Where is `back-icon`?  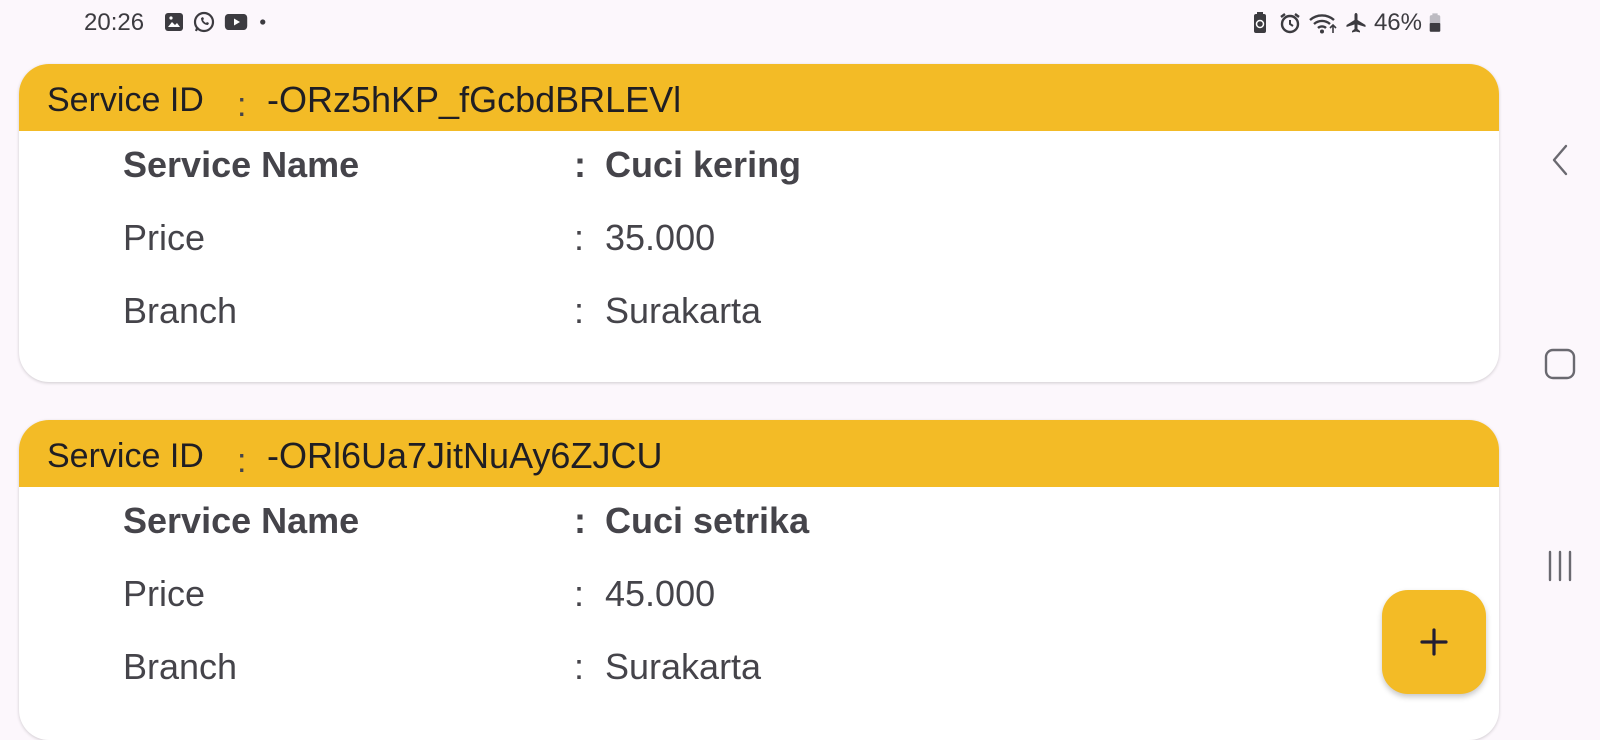 back-icon is located at coordinates (1560, 160).